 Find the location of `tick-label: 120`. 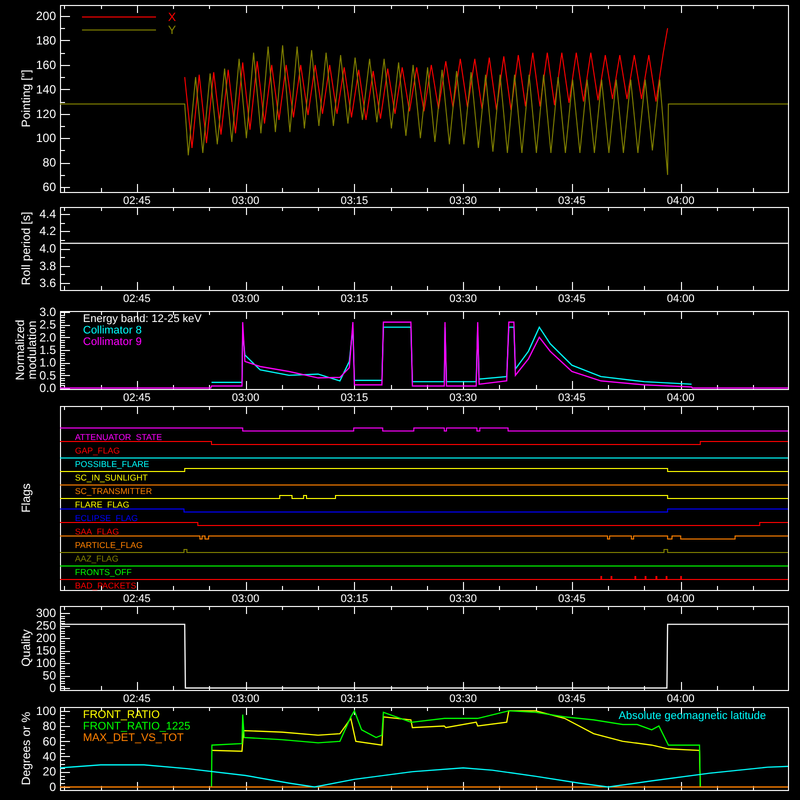

tick-label: 120 is located at coordinates (46, 113).